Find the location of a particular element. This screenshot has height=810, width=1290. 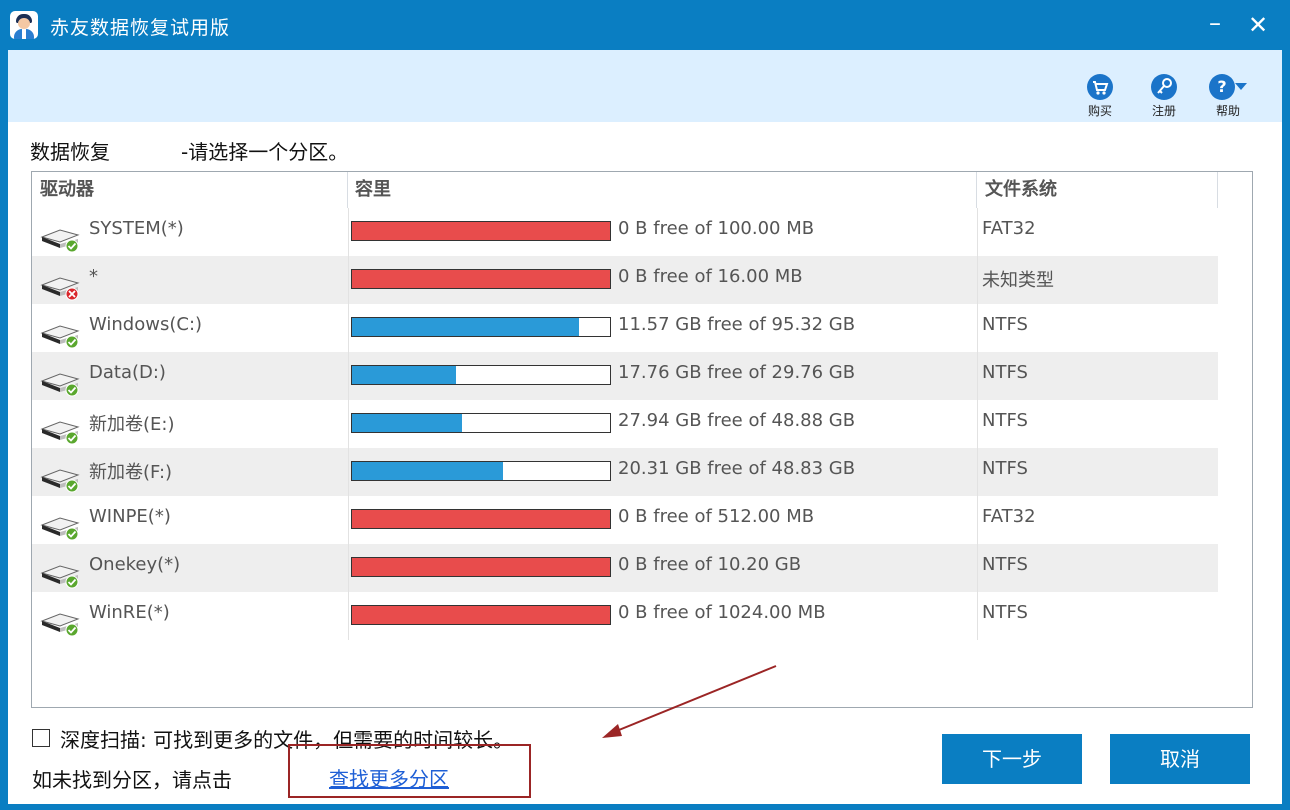

close-button: ✕ is located at coordinates (1258, 25).